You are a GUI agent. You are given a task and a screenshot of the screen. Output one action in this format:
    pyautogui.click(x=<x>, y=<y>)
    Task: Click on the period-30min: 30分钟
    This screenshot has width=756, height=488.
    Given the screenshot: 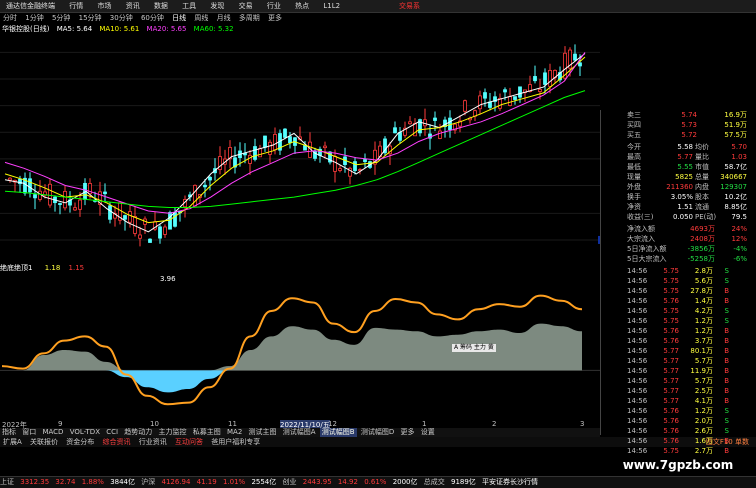 What is the action you would take?
    pyautogui.click(x=121, y=18)
    